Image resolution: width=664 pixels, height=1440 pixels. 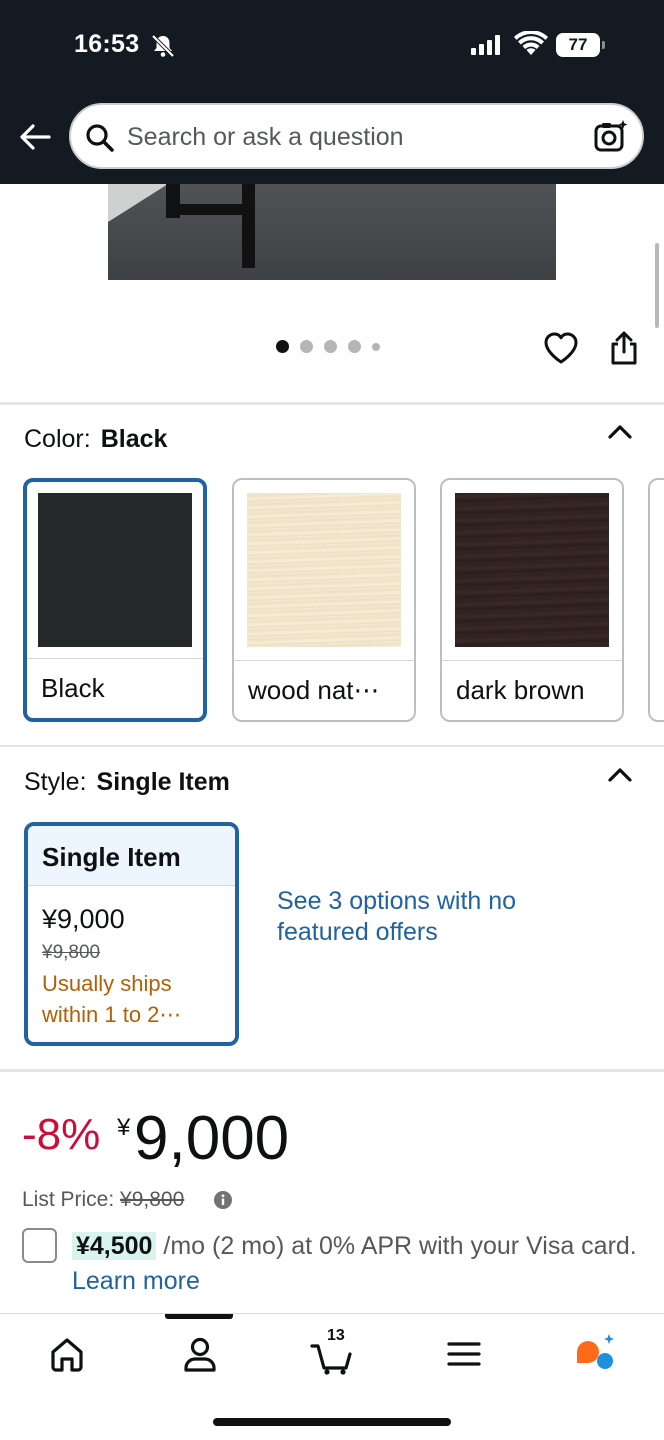 I want to click on style-option-title: Single Item, so click(x=131, y=856).